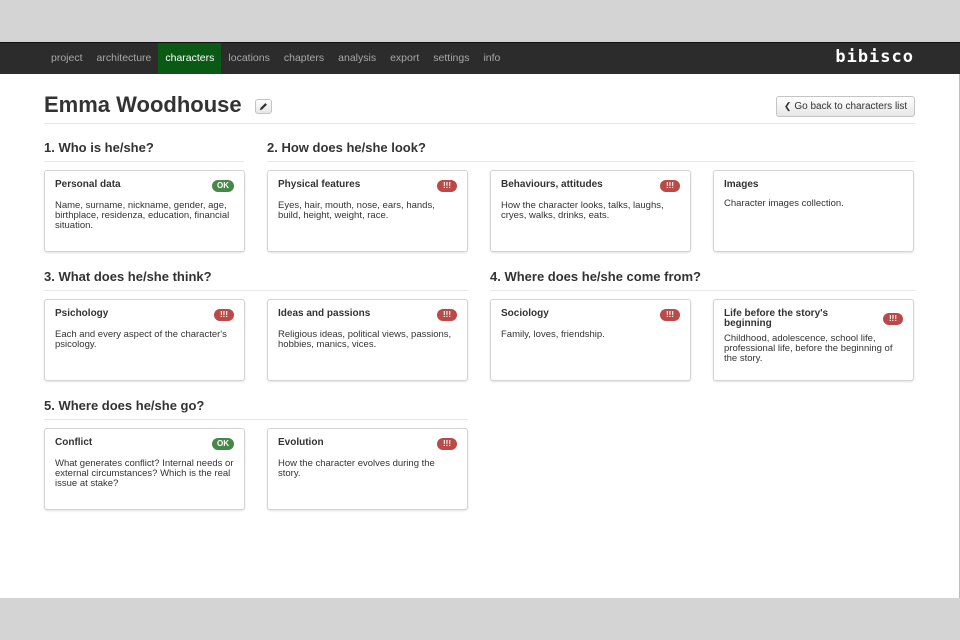 Image resolution: width=960 pixels, height=640 pixels. Describe the element at coordinates (256, 280) in the screenshot. I see `section-think: 3. What does he/she think?` at that location.